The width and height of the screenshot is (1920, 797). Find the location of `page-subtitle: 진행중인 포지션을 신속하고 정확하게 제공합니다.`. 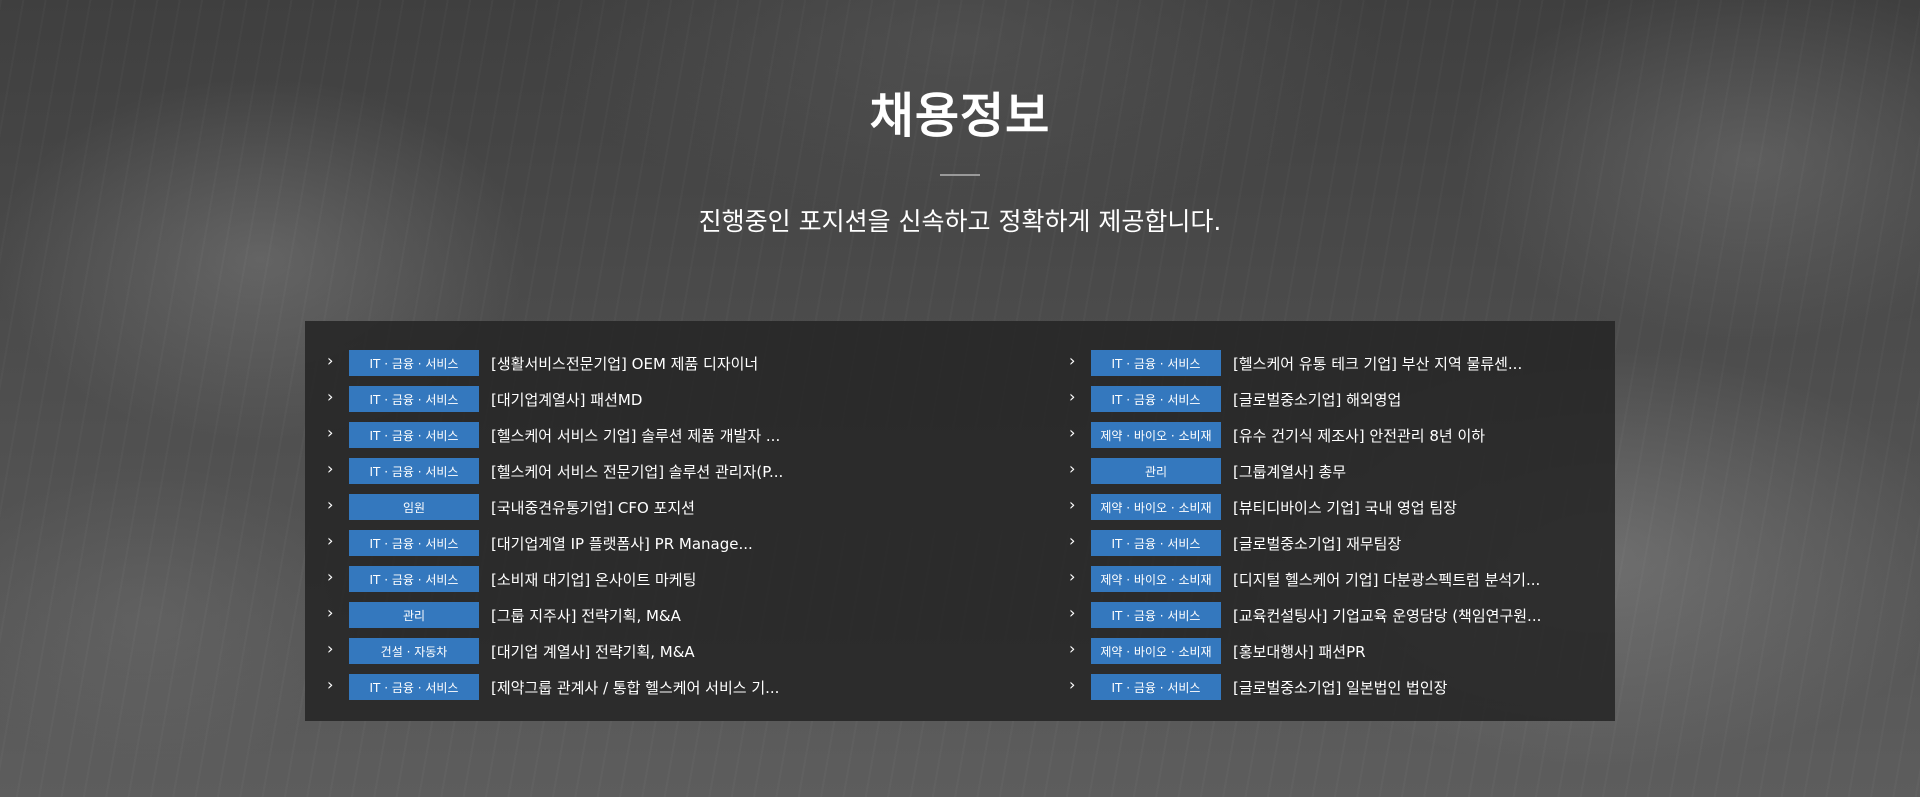

page-subtitle: 진행중인 포지션을 신속하고 정확하게 제공합니다. is located at coordinates (960, 221).